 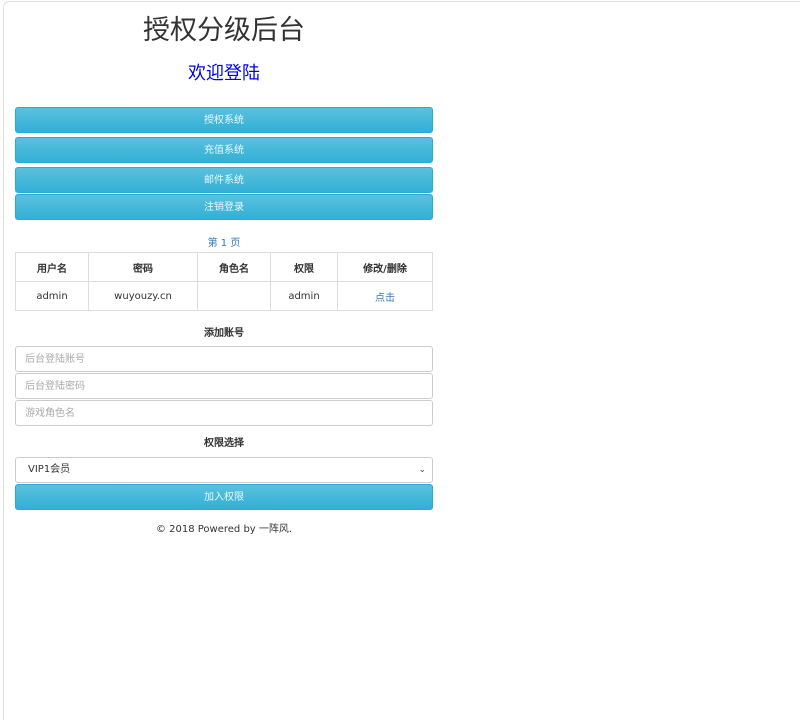 I want to click on logout-button: 注销登录, so click(x=224, y=207).